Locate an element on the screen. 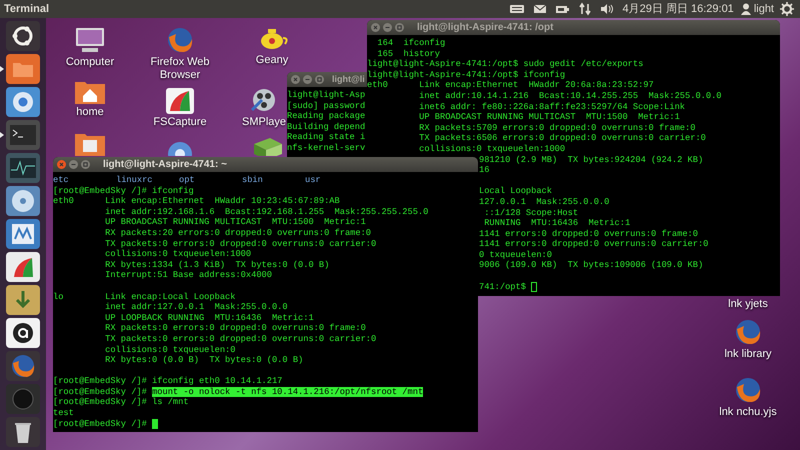 The width and height of the screenshot is (800, 450). prompt-text: [root@EmbedSky /]# is located at coordinates (100, 392).